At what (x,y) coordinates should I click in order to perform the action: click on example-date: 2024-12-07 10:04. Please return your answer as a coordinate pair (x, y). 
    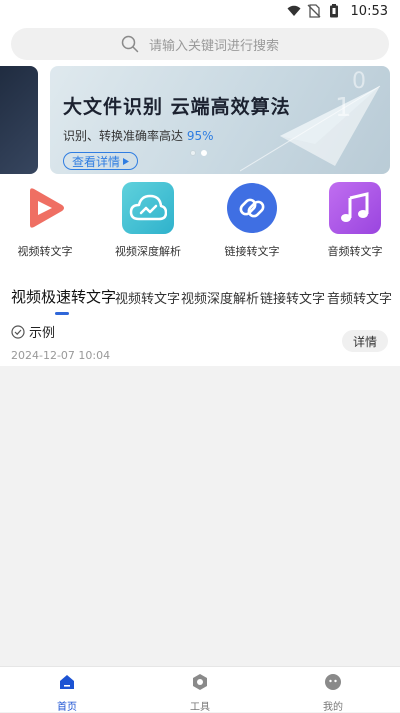
    Looking at the image, I should click on (61, 355).